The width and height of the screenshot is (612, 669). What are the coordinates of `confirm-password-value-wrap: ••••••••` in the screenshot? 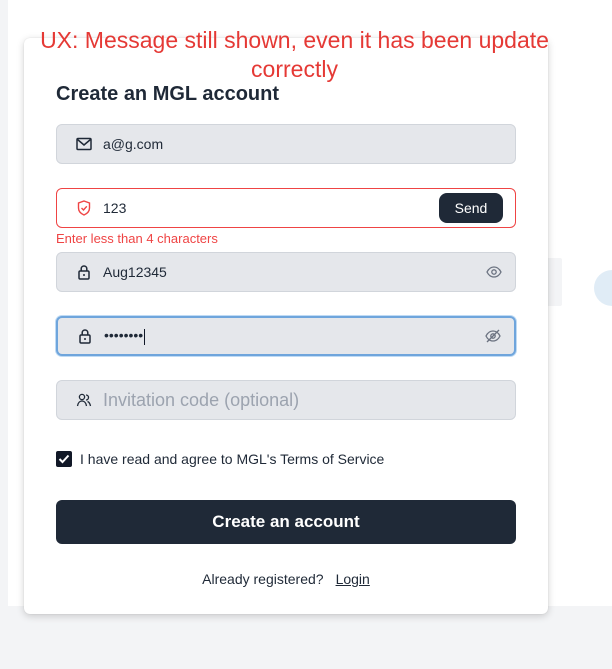 It's located at (294, 336).